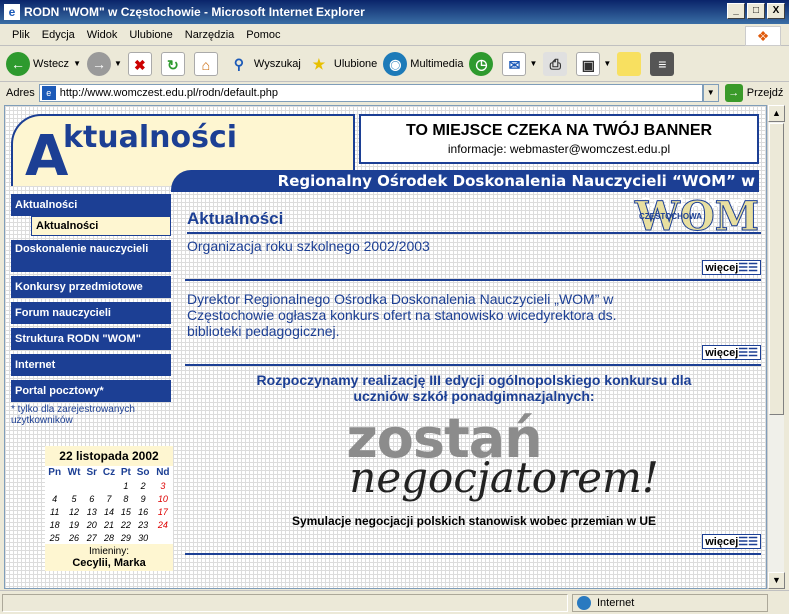  Describe the element at coordinates (109, 498) in the screenshot. I see `calendar-day: 7` at that location.